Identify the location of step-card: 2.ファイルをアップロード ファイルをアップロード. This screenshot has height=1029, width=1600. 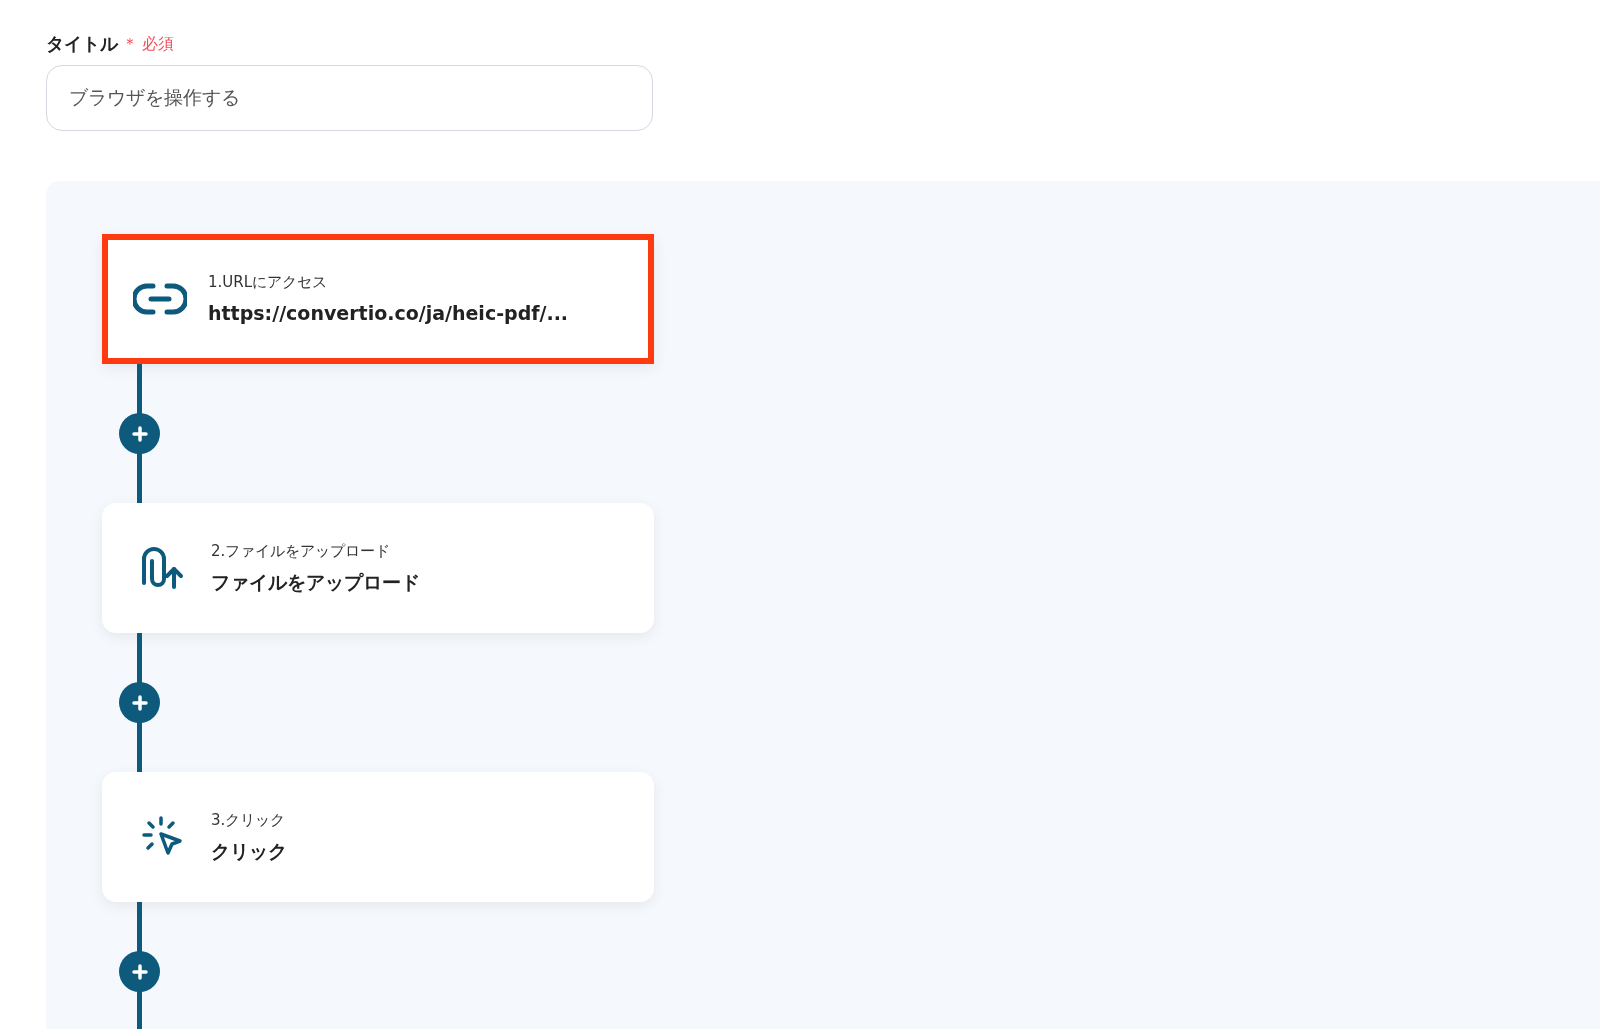
(378, 568).